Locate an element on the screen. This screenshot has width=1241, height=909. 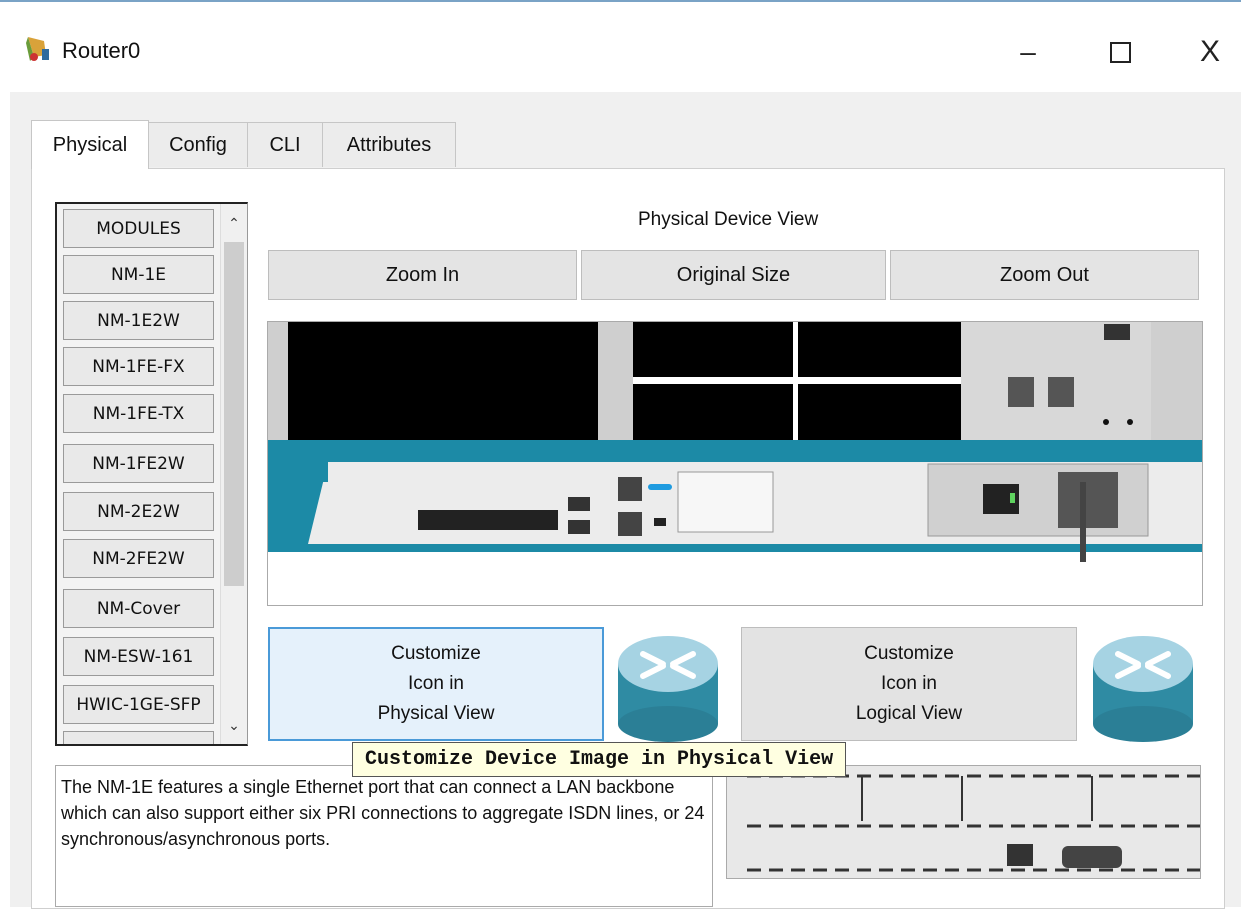
close-button: X is located at coordinates (1210, 52).